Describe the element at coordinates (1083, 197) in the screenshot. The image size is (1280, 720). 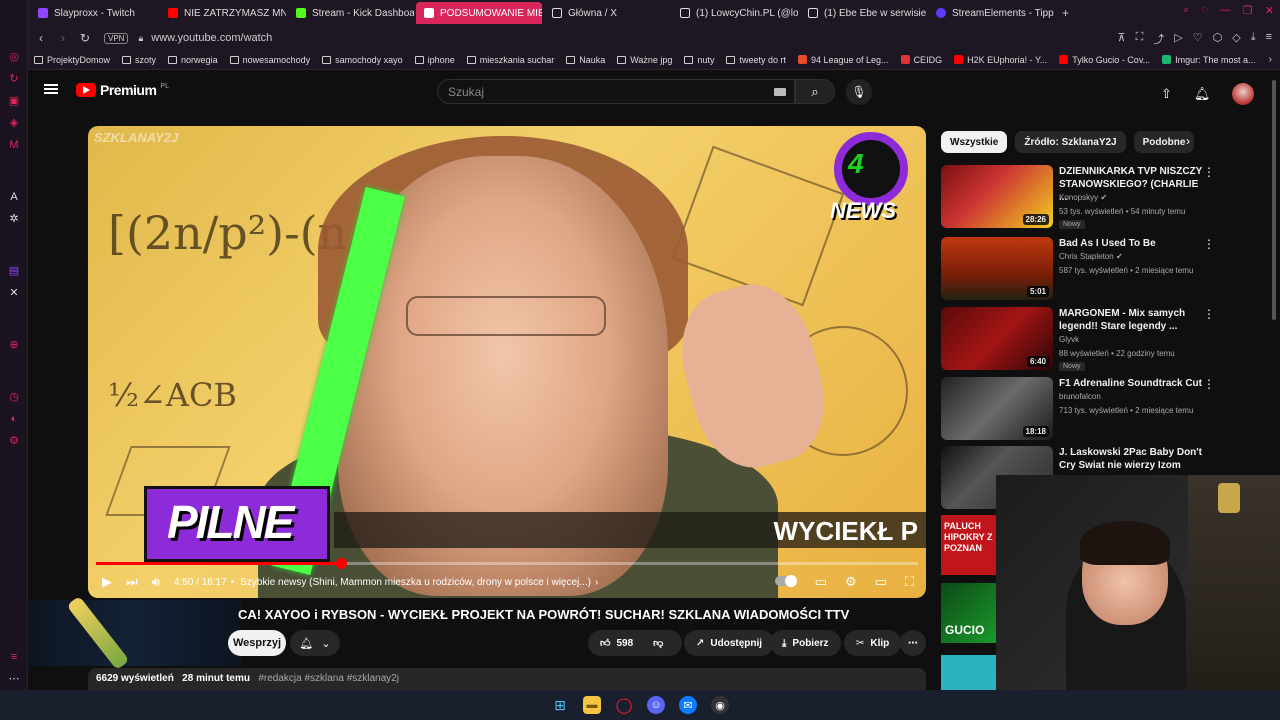
I see `channel-name: Konopskyy ✔︎` at that location.